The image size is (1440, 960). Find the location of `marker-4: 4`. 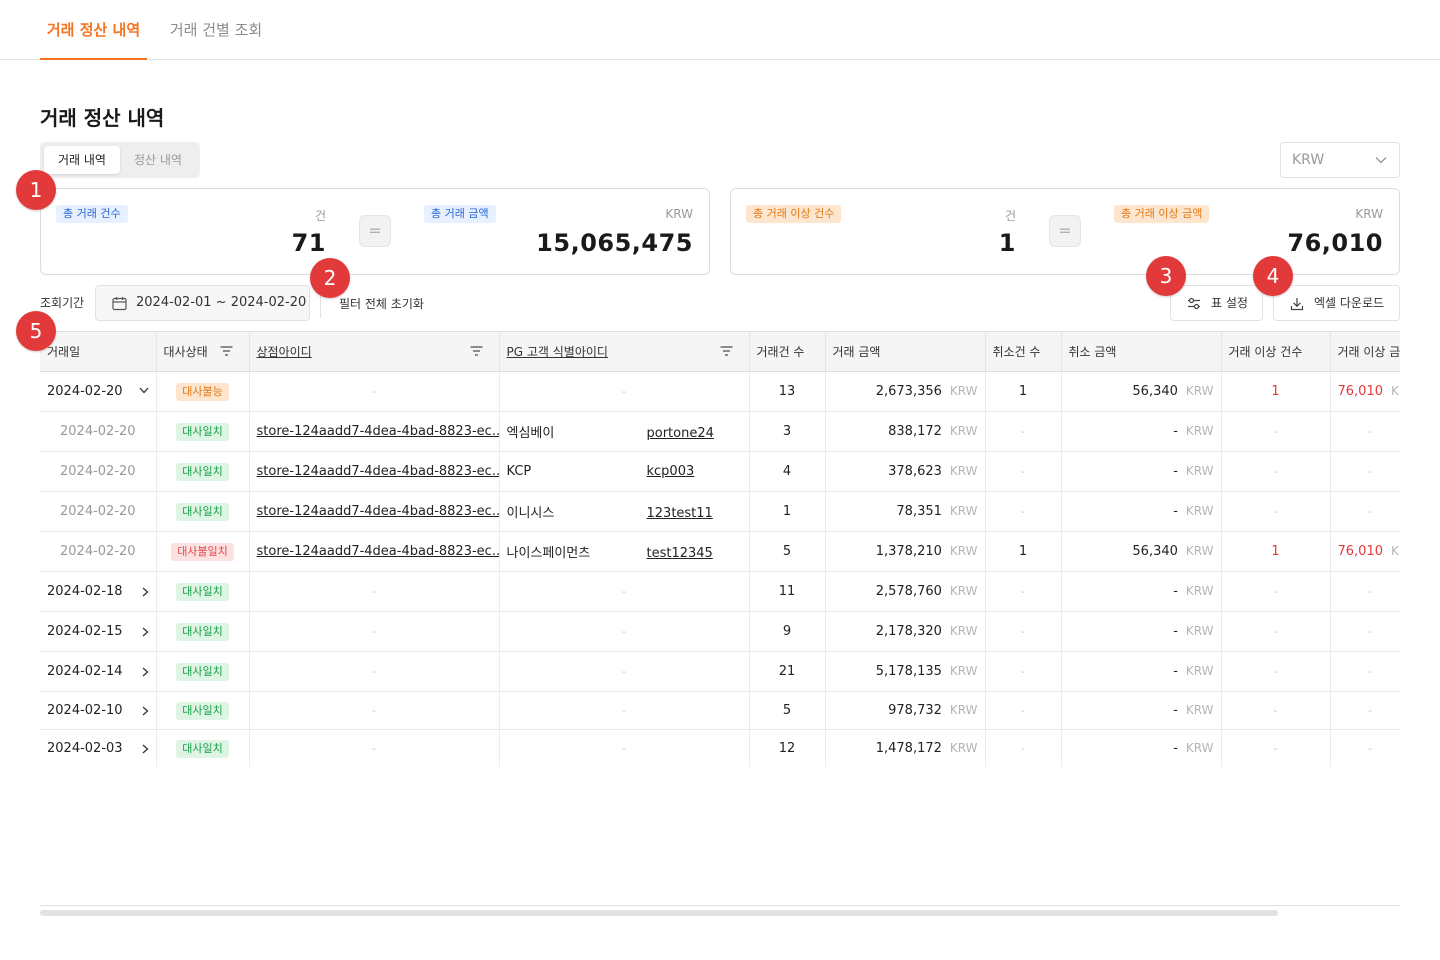

marker-4: 4 is located at coordinates (1273, 276).